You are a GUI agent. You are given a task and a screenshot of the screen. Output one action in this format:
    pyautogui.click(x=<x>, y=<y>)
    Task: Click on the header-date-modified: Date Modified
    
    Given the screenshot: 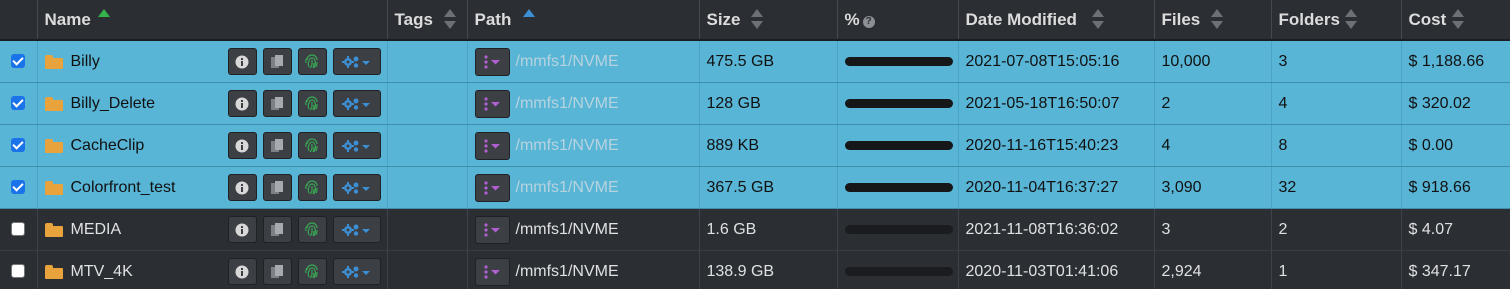 What is the action you would take?
    pyautogui.click(x=1056, y=20)
    